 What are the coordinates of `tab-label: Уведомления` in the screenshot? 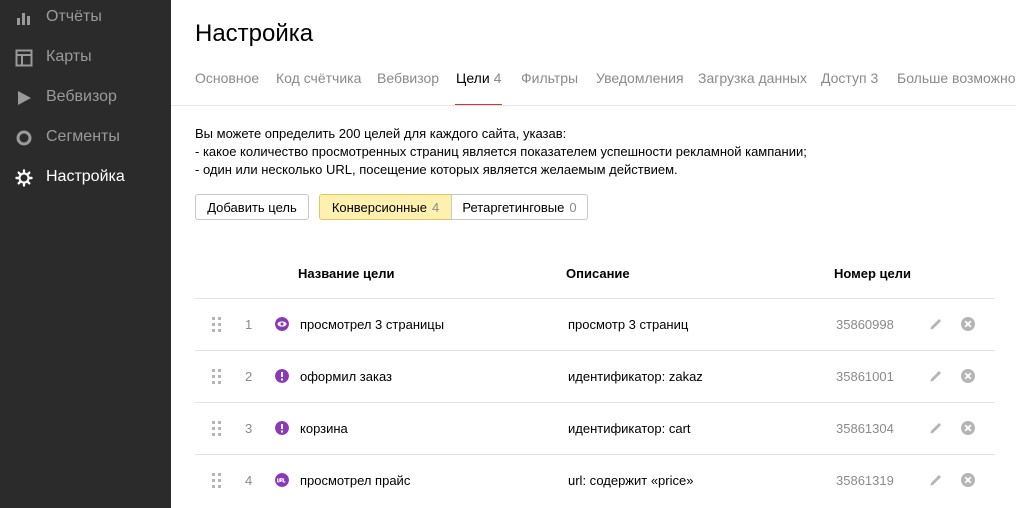 It's located at (640, 78).